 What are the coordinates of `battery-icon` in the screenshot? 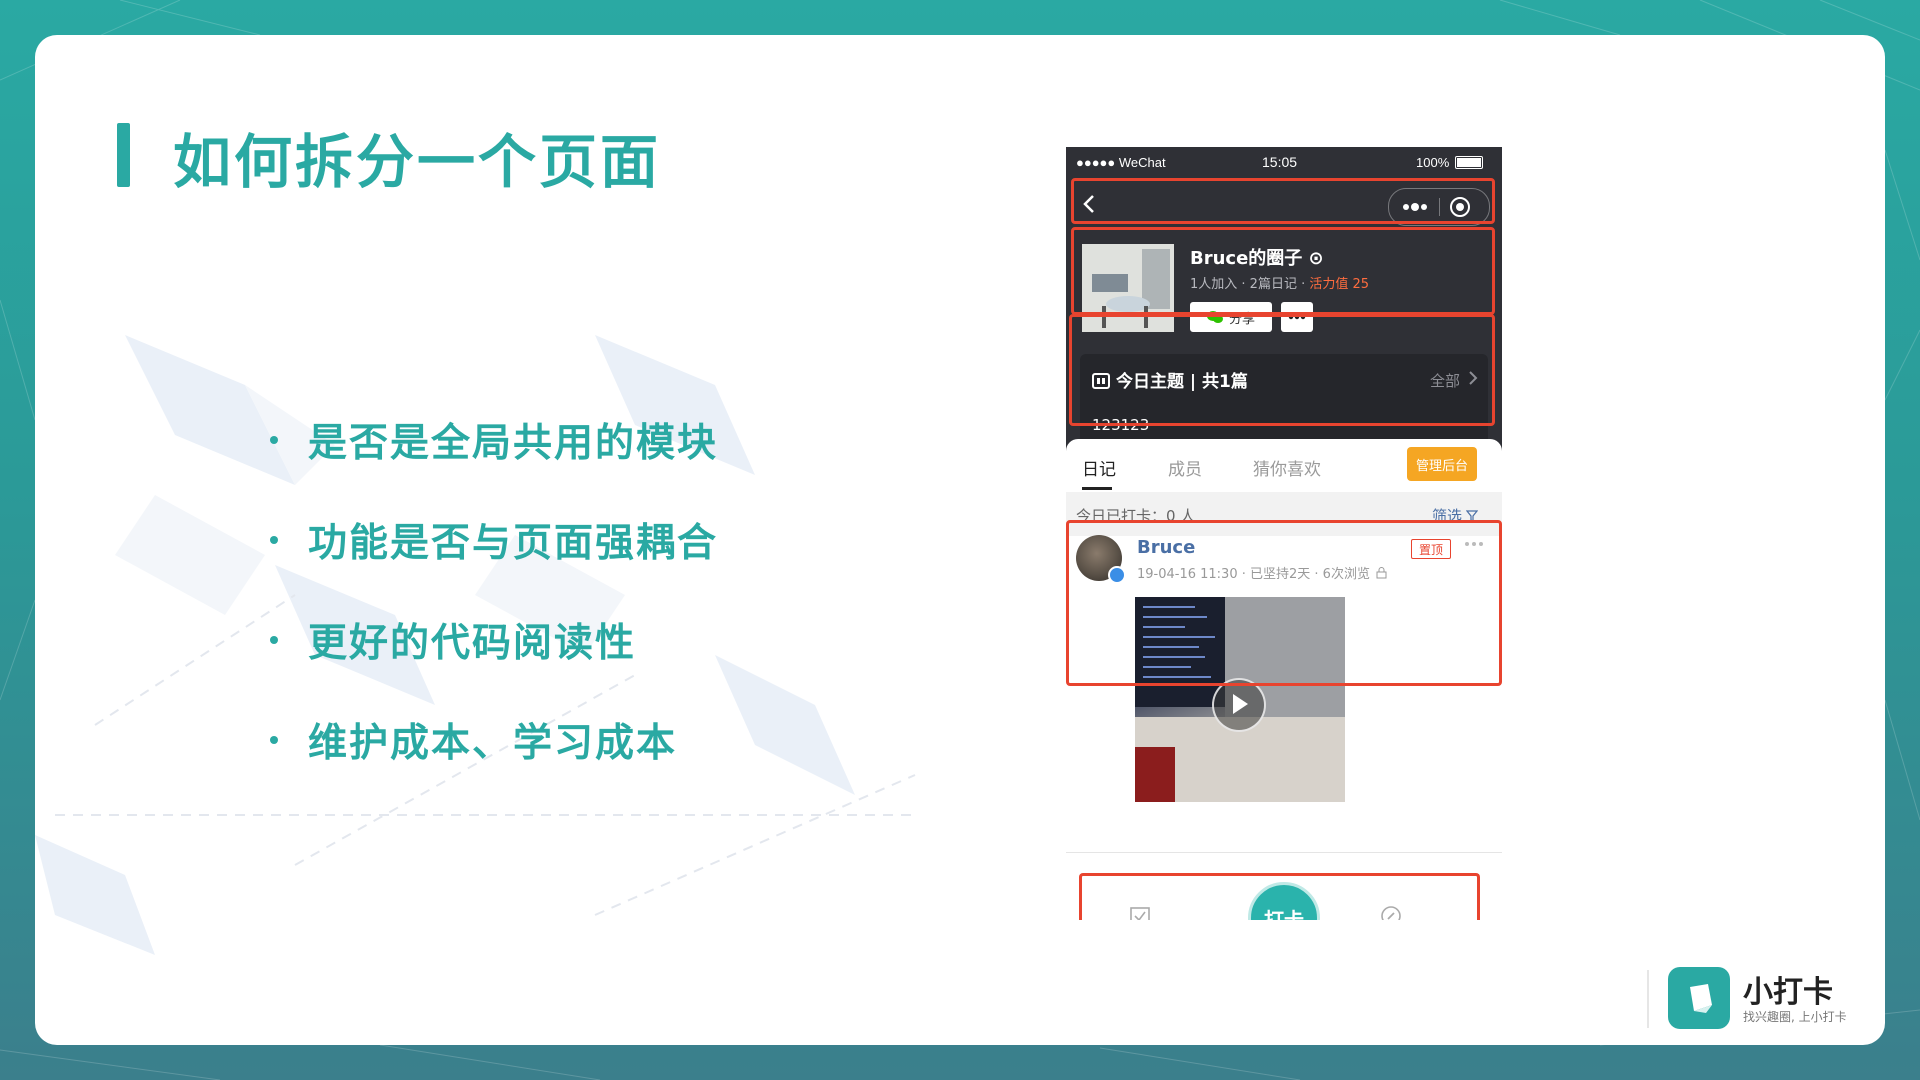 It's located at (1469, 162).